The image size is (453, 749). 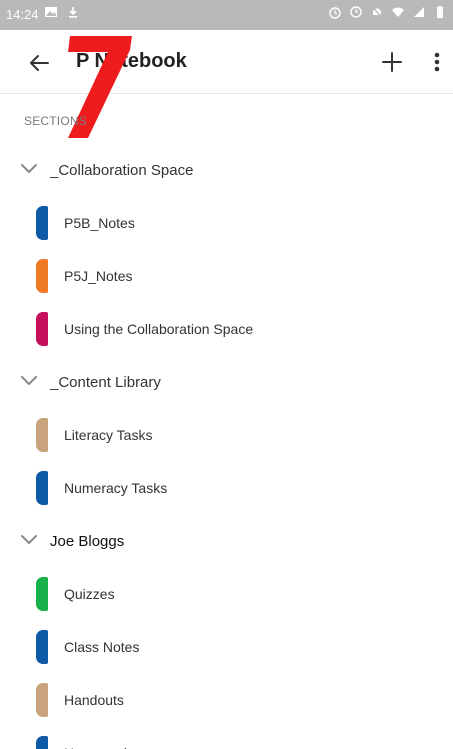 What do you see at coordinates (387, 12) in the screenshot?
I see `status-icons-right` at bounding box center [387, 12].